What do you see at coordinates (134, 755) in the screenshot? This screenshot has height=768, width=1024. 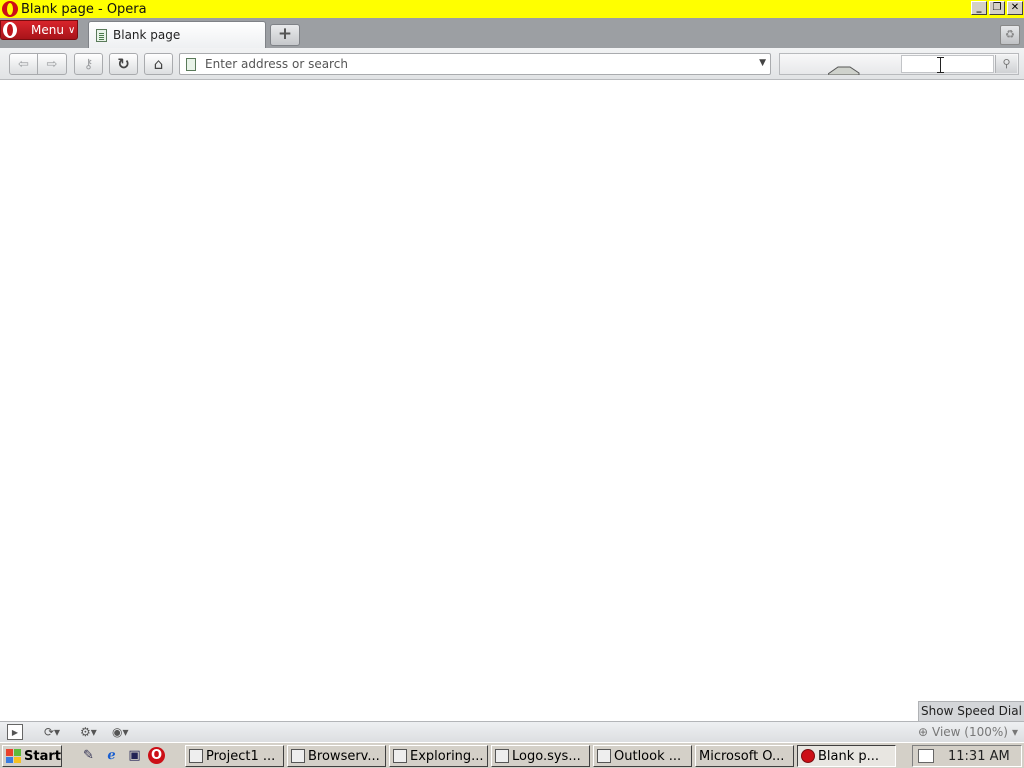 I see `desktop-icon: ▣` at bounding box center [134, 755].